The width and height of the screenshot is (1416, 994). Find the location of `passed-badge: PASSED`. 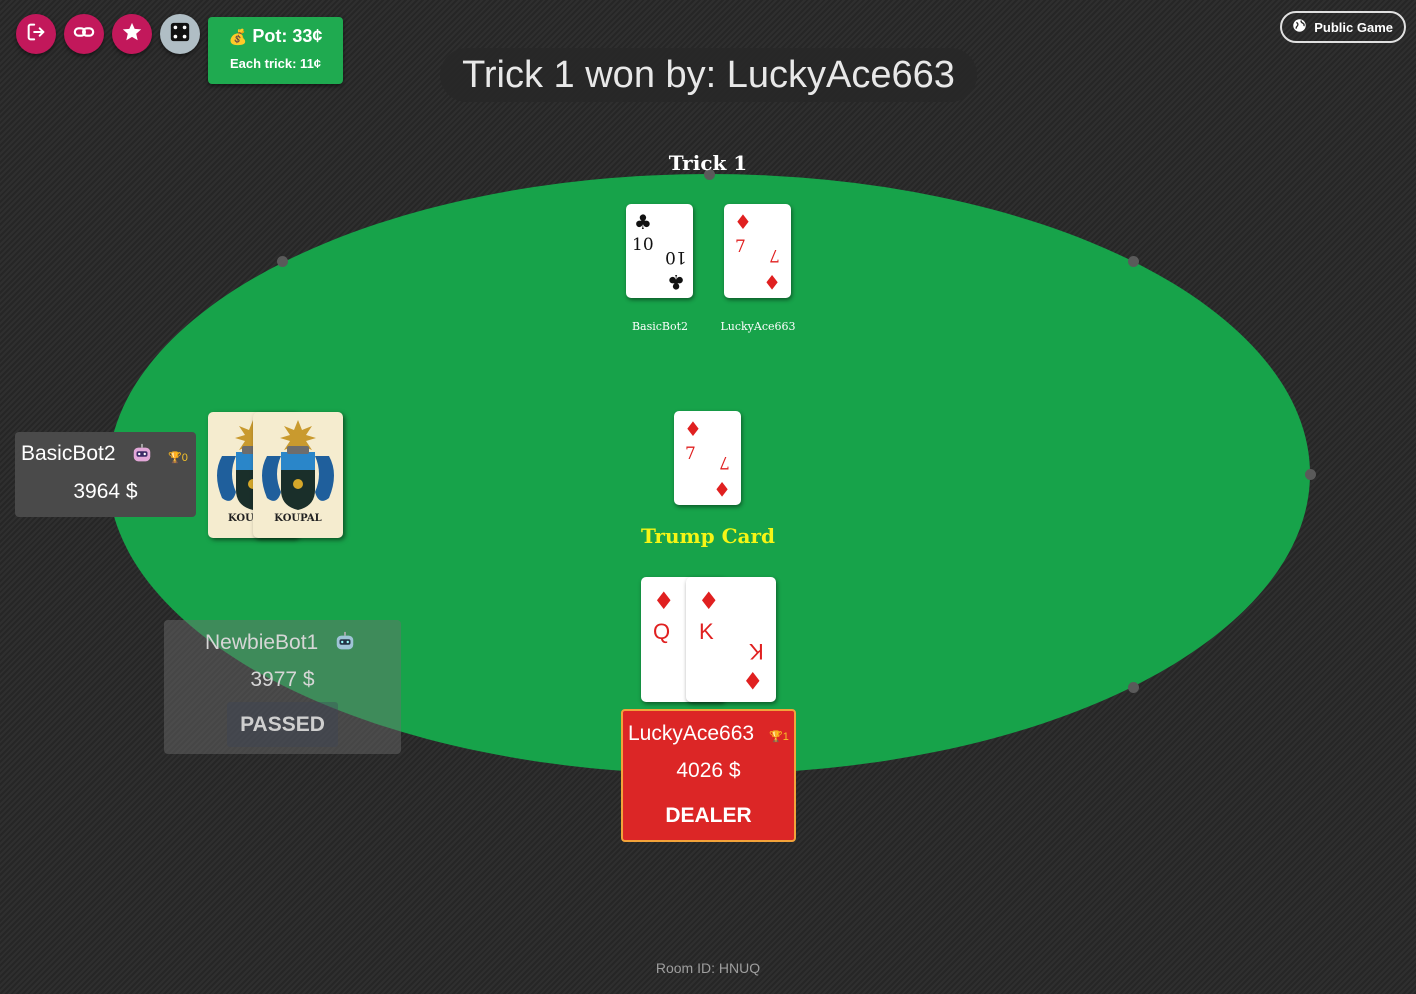

passed-badge: PASSED is located at coordinates (282, 724).